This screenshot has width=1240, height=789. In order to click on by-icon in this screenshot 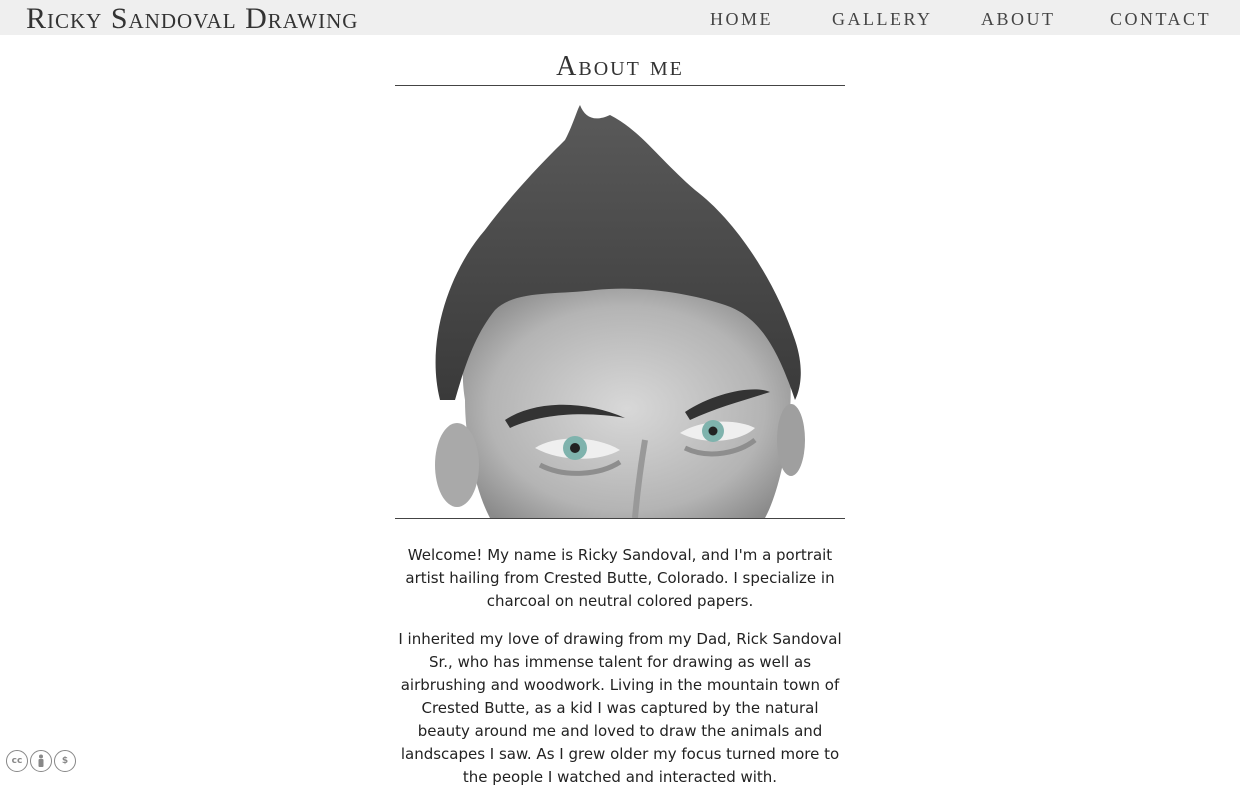, I will do `click(41, 761)`.